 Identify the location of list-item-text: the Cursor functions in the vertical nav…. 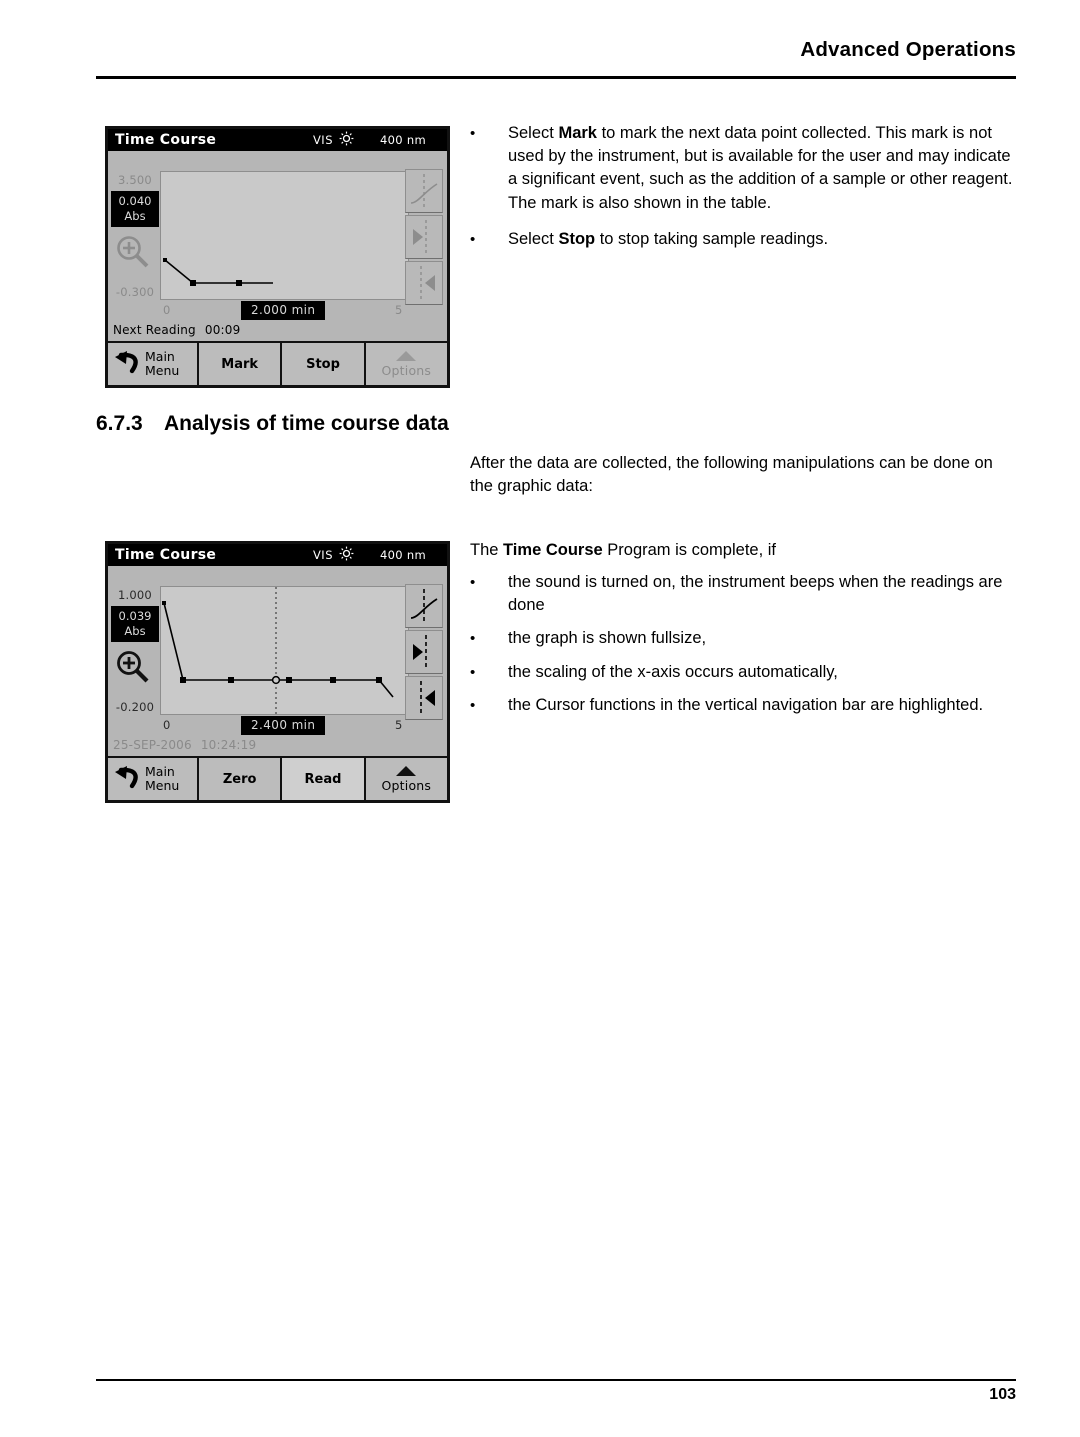
(746, 704).